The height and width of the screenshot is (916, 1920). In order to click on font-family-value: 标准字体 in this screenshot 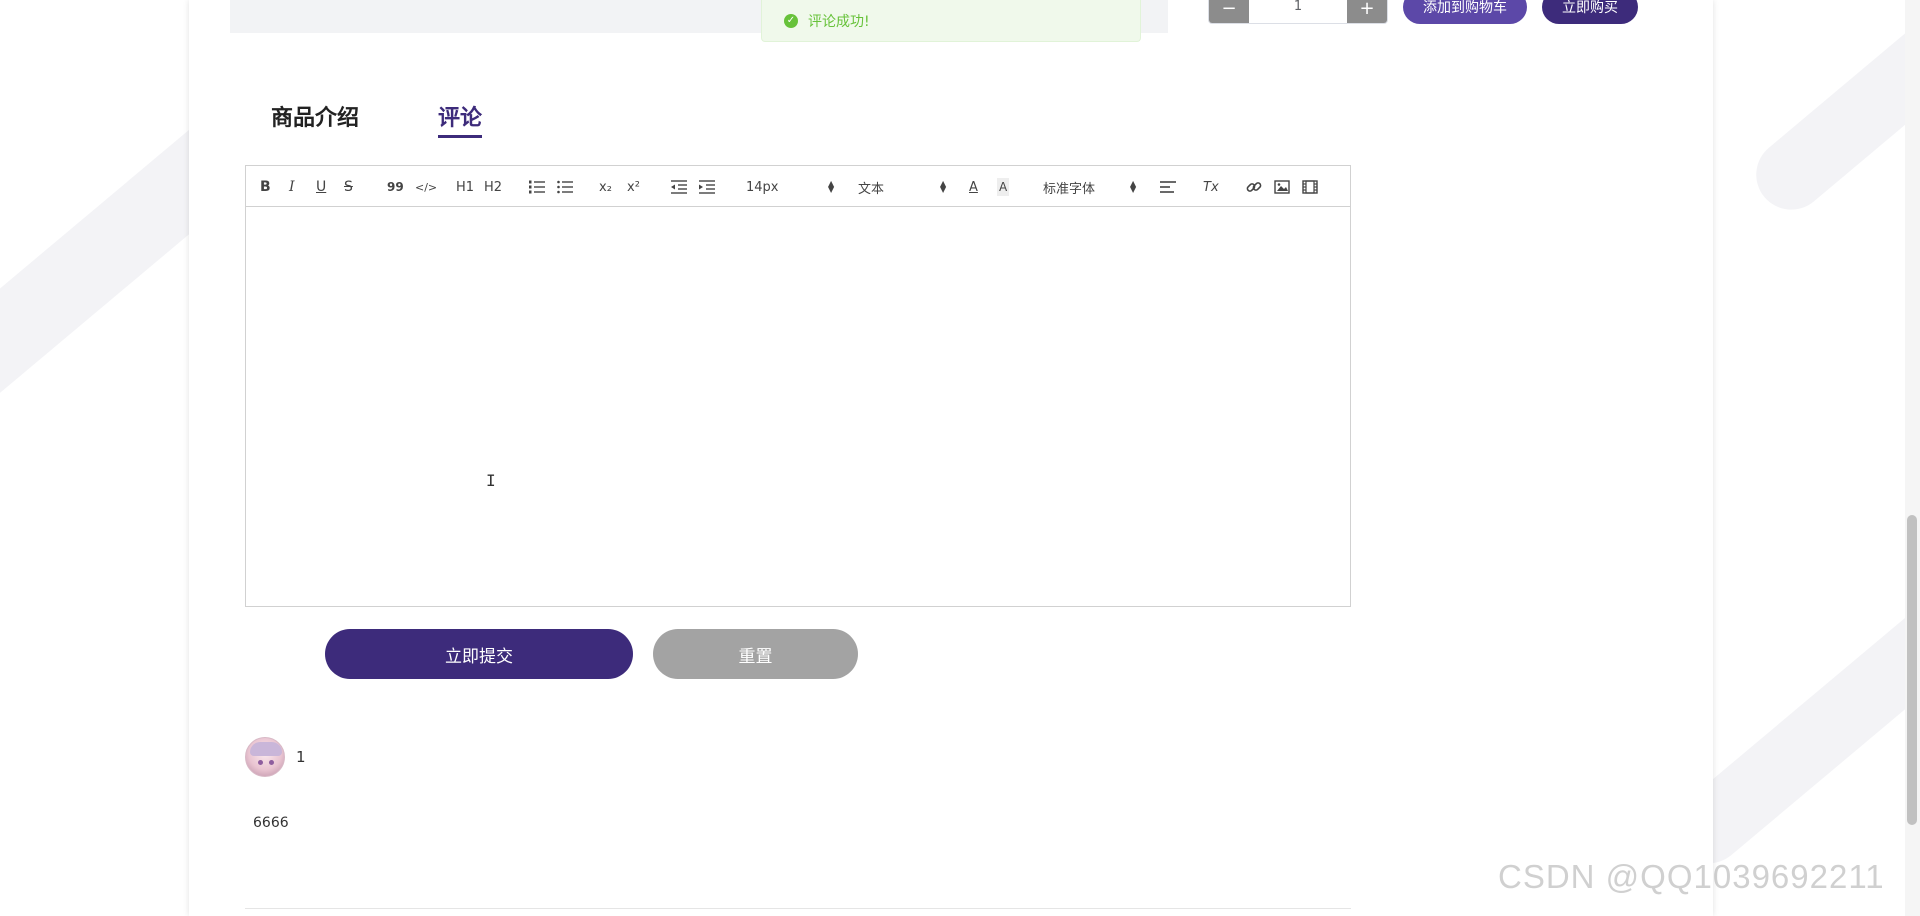, I will do `click(1069, 189)`.